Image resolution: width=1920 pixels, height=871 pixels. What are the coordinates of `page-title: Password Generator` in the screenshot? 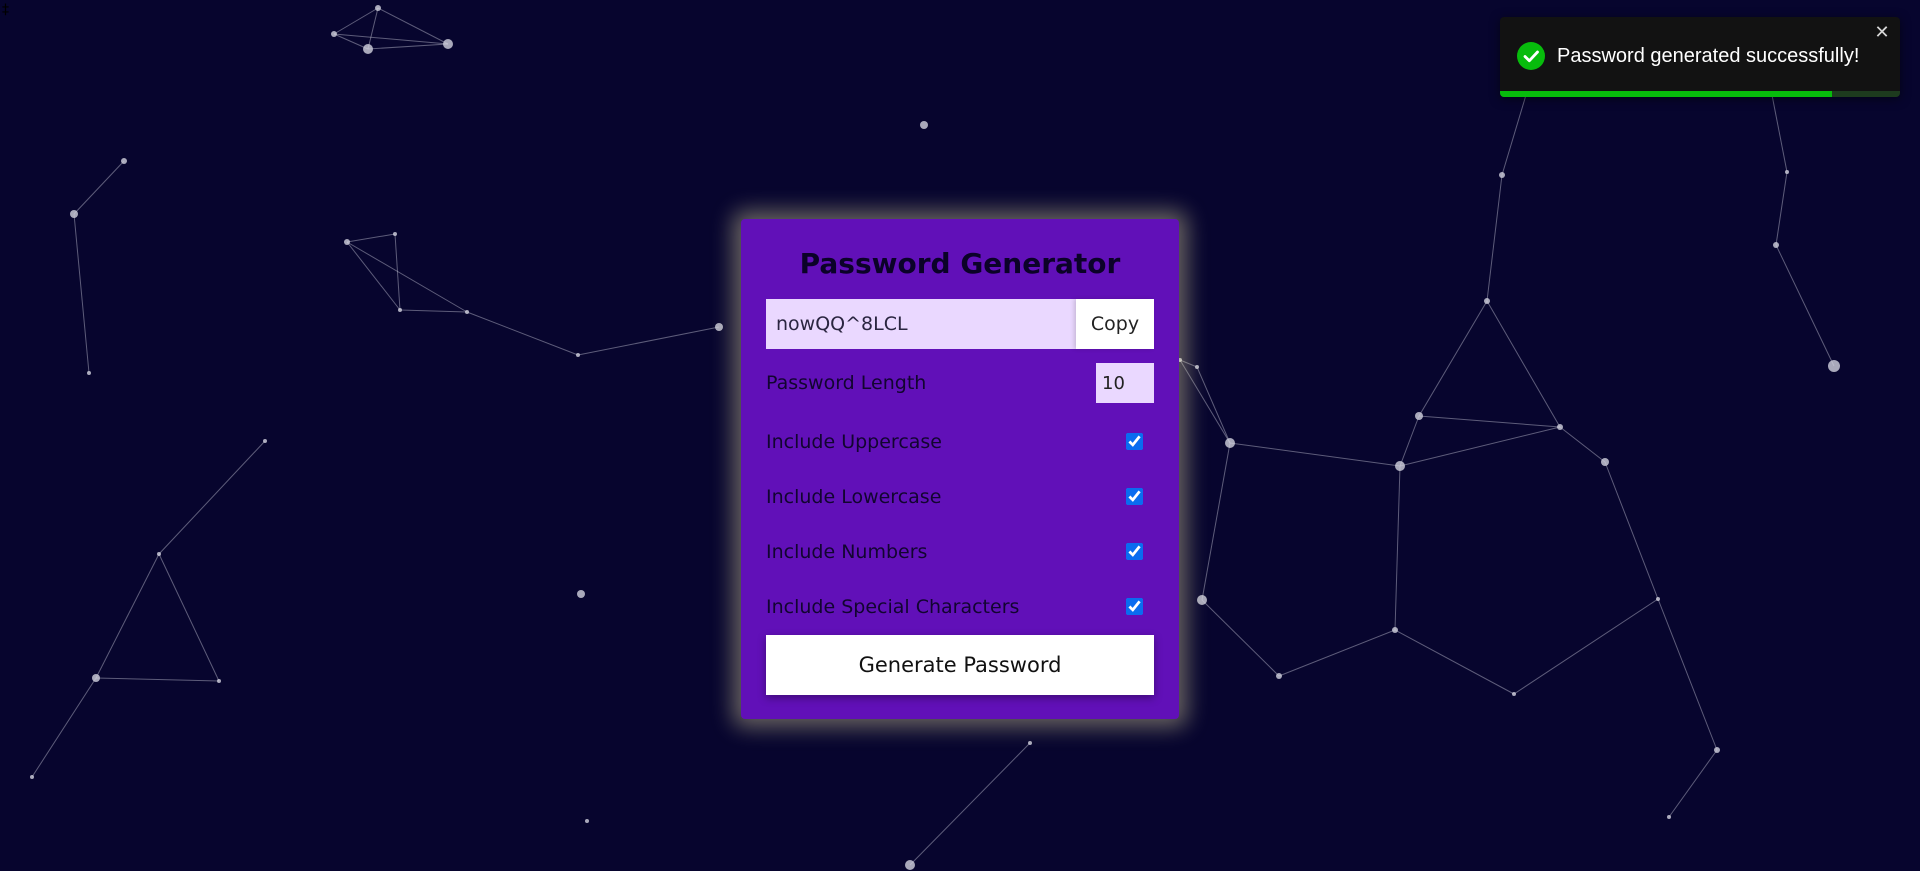 It's located at (960, 263).